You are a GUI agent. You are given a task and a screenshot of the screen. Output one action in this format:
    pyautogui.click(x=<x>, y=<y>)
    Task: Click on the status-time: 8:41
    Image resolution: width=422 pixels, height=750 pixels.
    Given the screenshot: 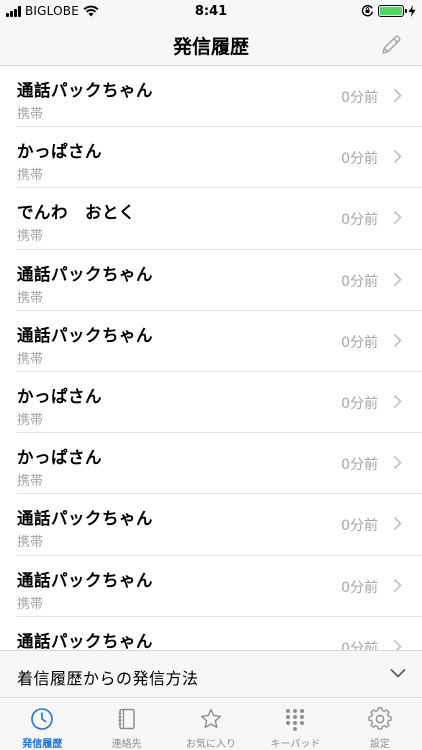 What is the action you would take?
    pyautogui.click(x=211, y=11)
    